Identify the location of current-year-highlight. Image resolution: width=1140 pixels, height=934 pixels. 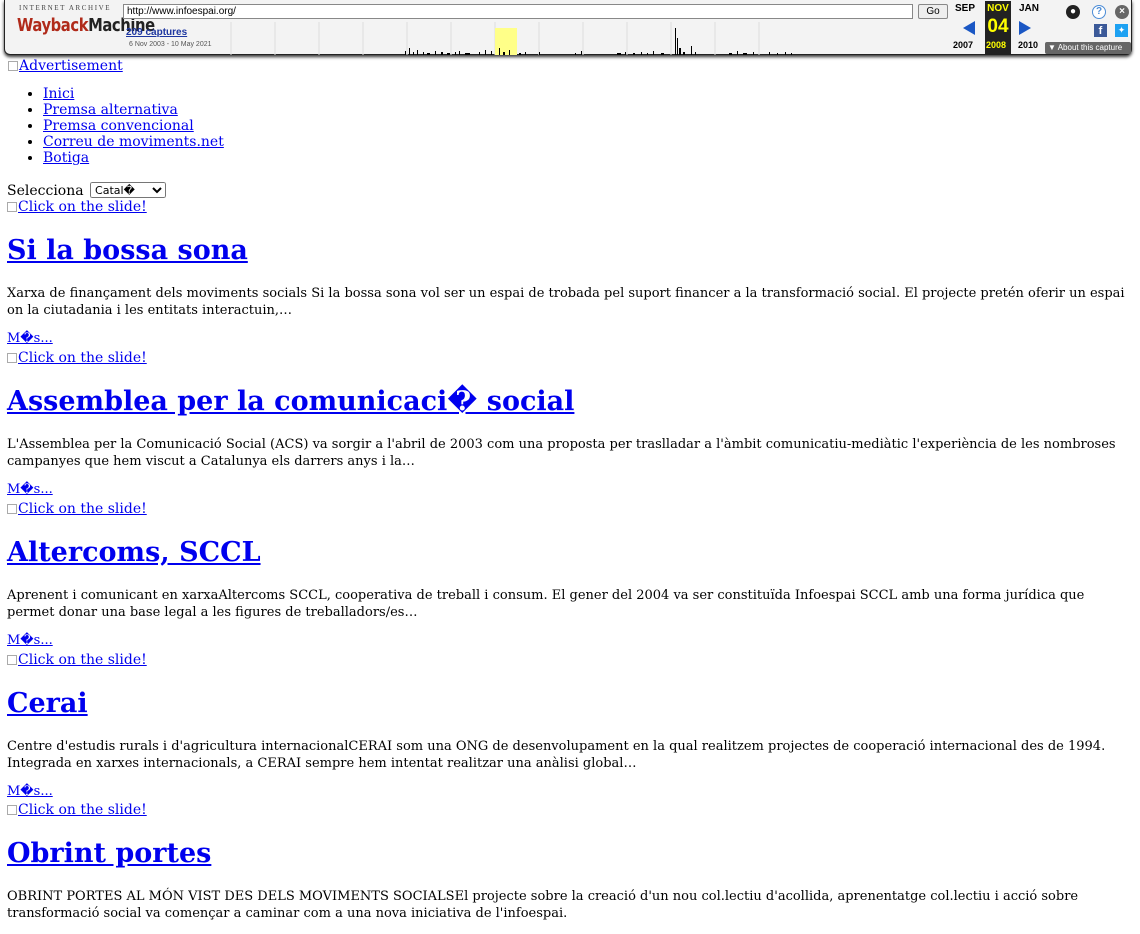
(506, 41).